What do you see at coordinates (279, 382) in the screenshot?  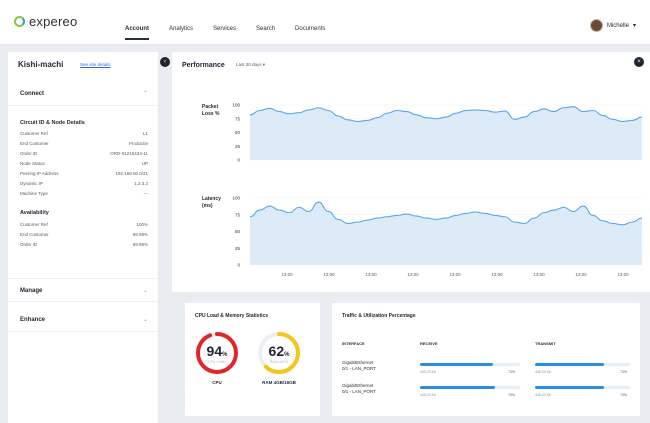 I see `ram-caption: RAM 4GB/16GB` at bounding box center [279, 382].